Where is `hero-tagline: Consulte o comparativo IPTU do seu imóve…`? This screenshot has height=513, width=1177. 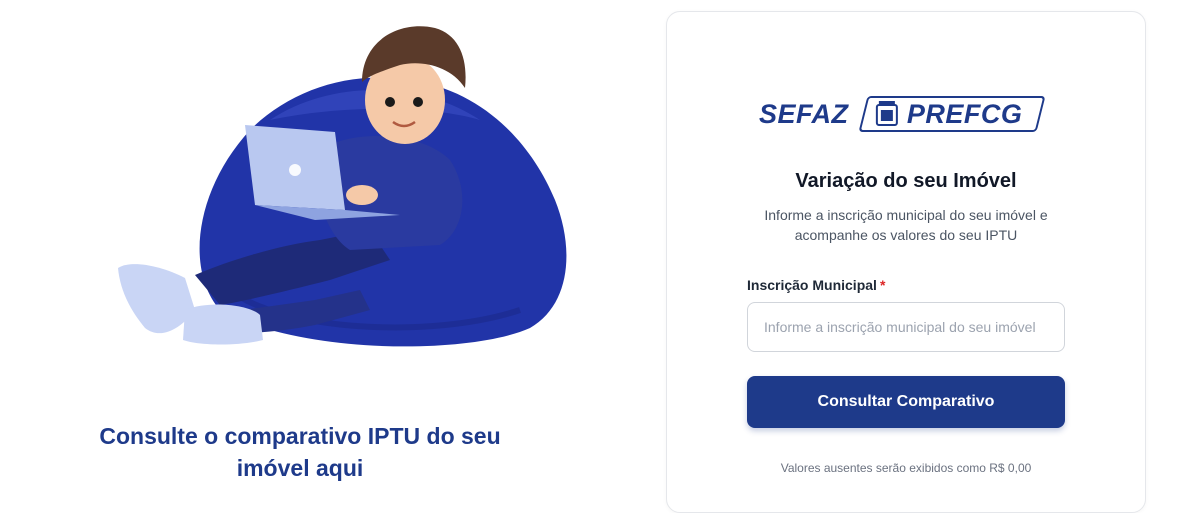
hero-tagline: Consulte o comparativo IPTU do seu imóve… is located at coordinates (300, 452).